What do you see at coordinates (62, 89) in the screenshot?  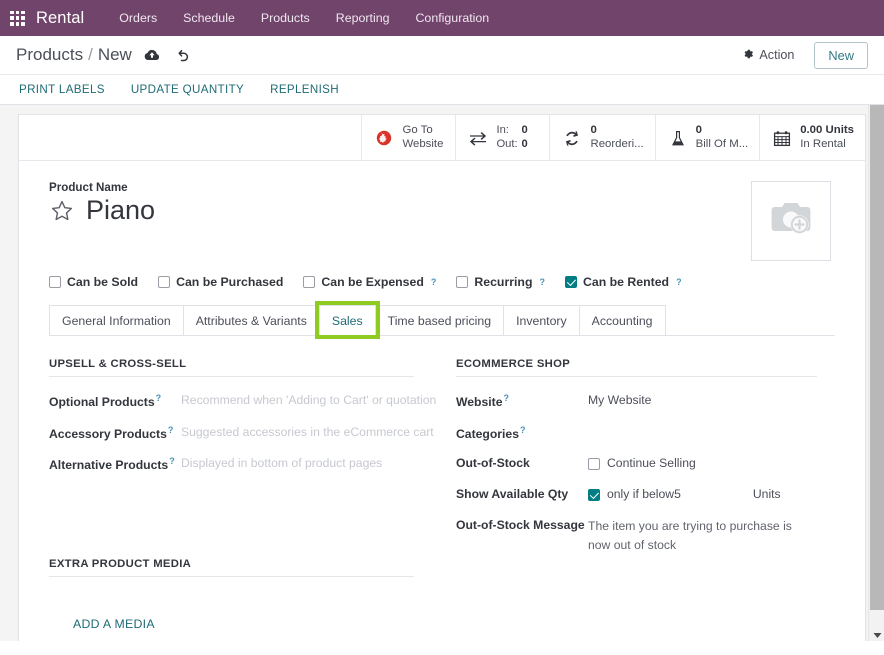 I see `print-labels-button: PRINT LABELS` at bounding box center [62, 89].